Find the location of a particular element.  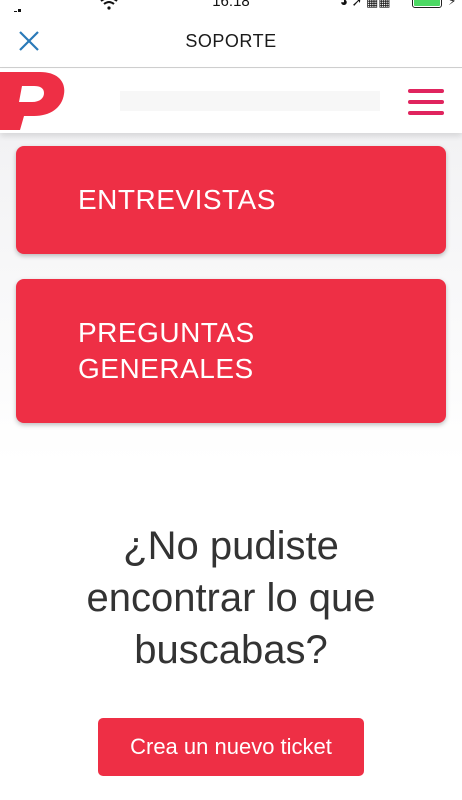

headline-line-2: encontrar lo que is located at coordinates (231, 598).